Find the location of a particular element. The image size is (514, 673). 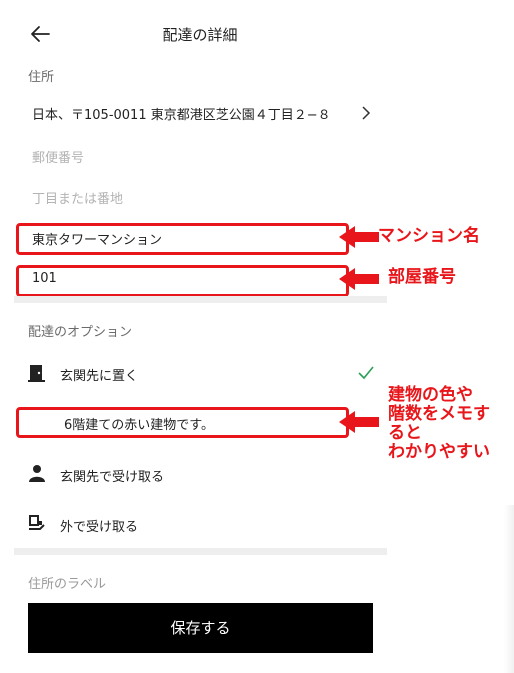

postal-code-input: 郵便番号 is located at coordinates (58, 156).